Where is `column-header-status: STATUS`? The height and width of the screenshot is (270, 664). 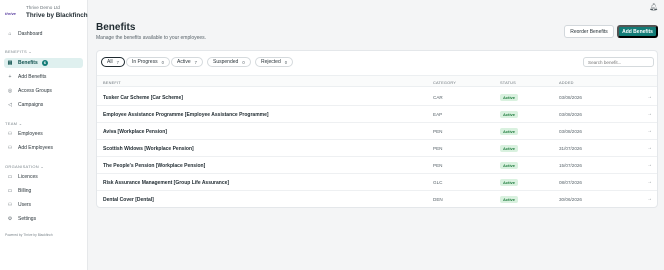 column-header-status: STATUS is located at coordinates (508, 82).